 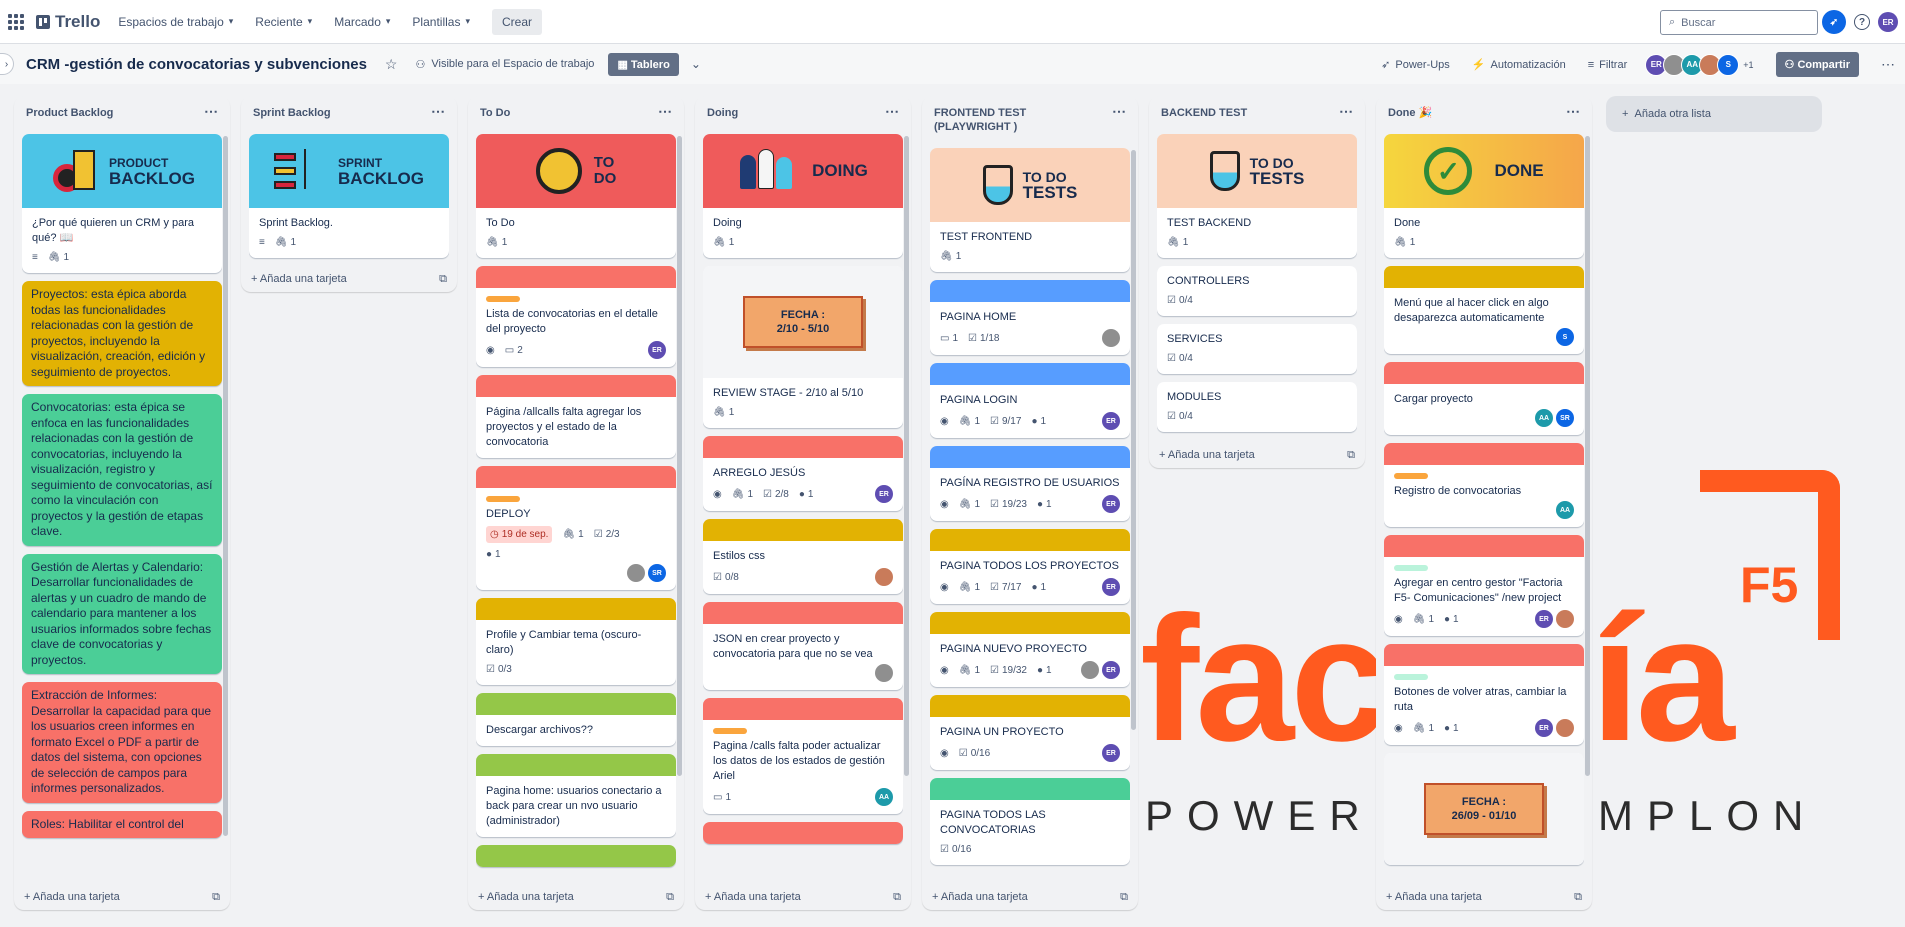 I want to click on list-card: Registro de convocatorias AA, so click(x=1484, y=485).